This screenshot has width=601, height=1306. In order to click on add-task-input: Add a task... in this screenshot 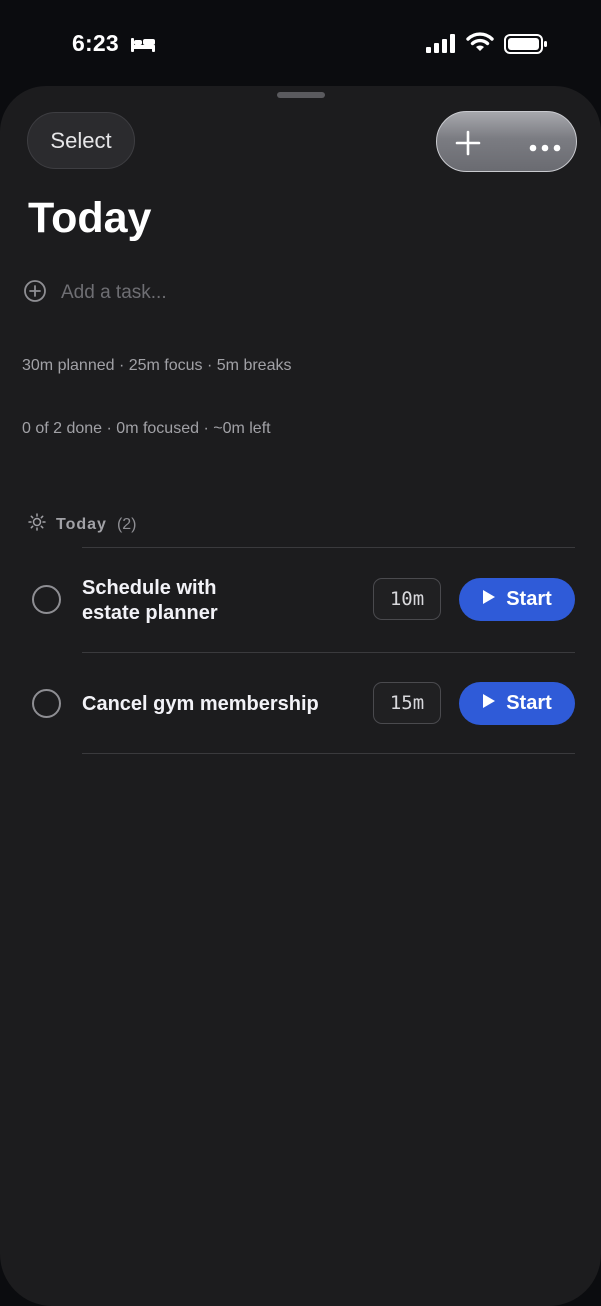, I will do `click(114, 293)`.